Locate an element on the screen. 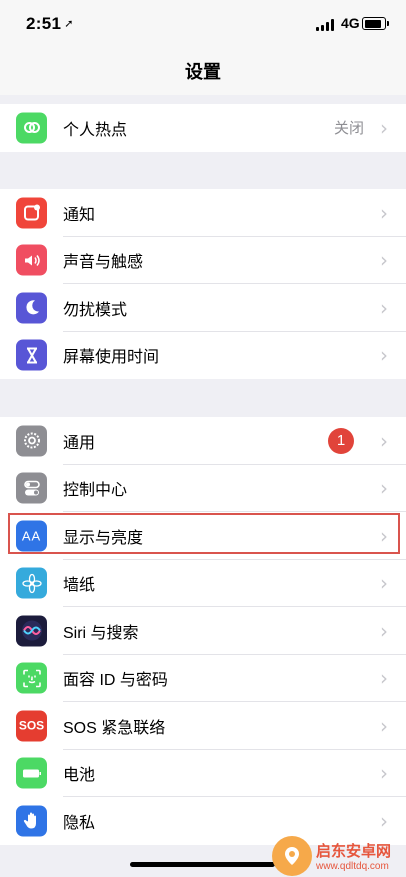 This screenshot has width=406, height=877. location-arrow-icon: ➚ is located at coordinates (69, 24).